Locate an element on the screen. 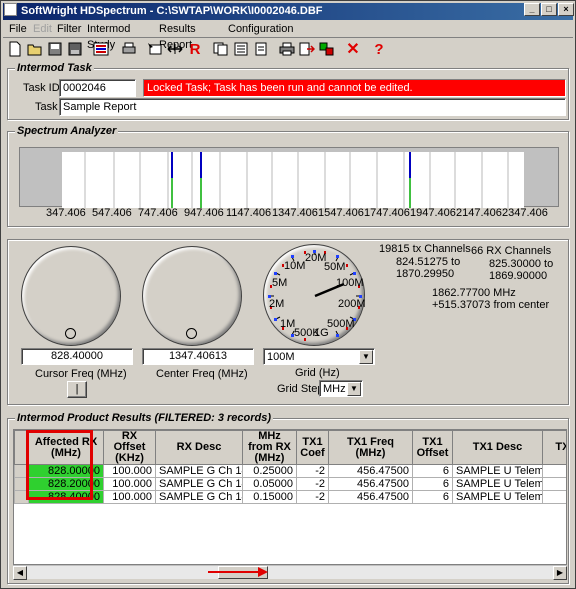 This screenshot has width=576, height=589. spectrum-analyzer-title: Spectrum Analyzer is located at coordinates (67, 131).